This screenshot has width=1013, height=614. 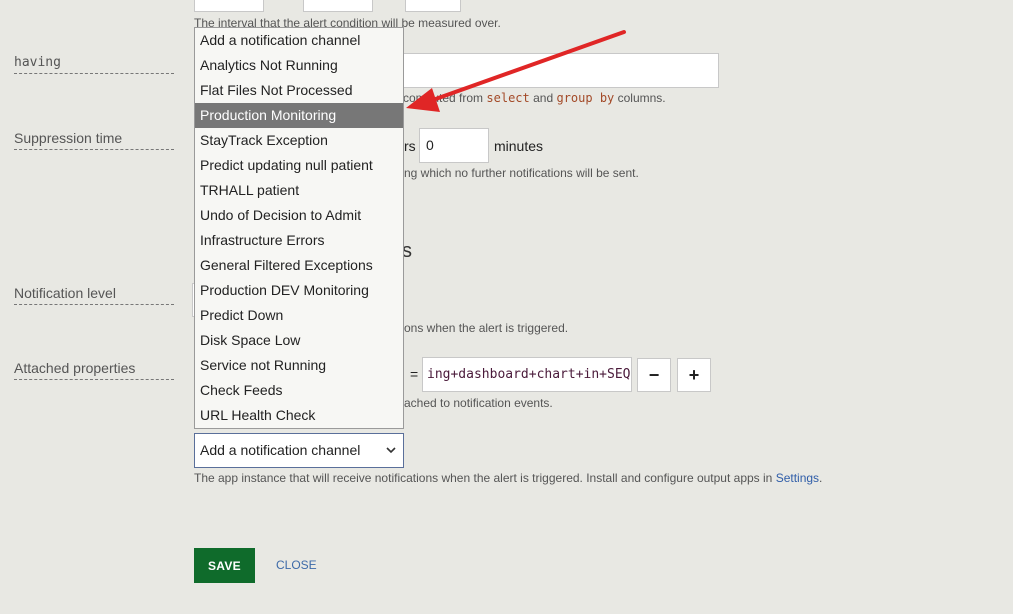 What do you see at coordinates (543, 98) in the screenshot?
I see `having-help-mid: and` at bounding box center [543, 98].